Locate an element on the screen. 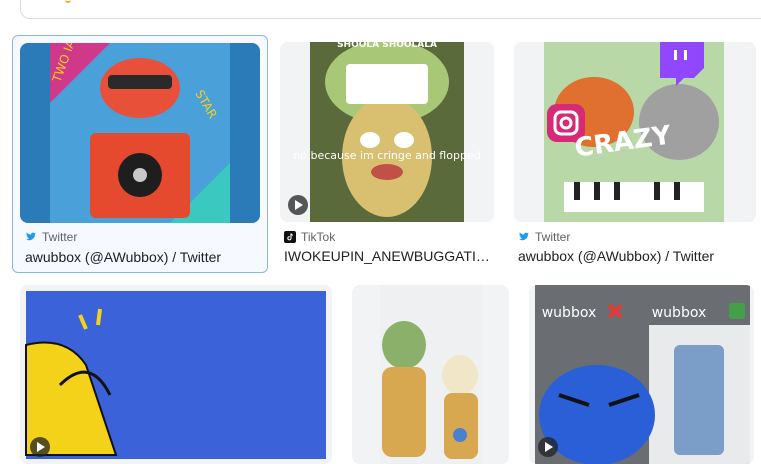  result-source-2: TikTok is located at coordinates (309, 237).